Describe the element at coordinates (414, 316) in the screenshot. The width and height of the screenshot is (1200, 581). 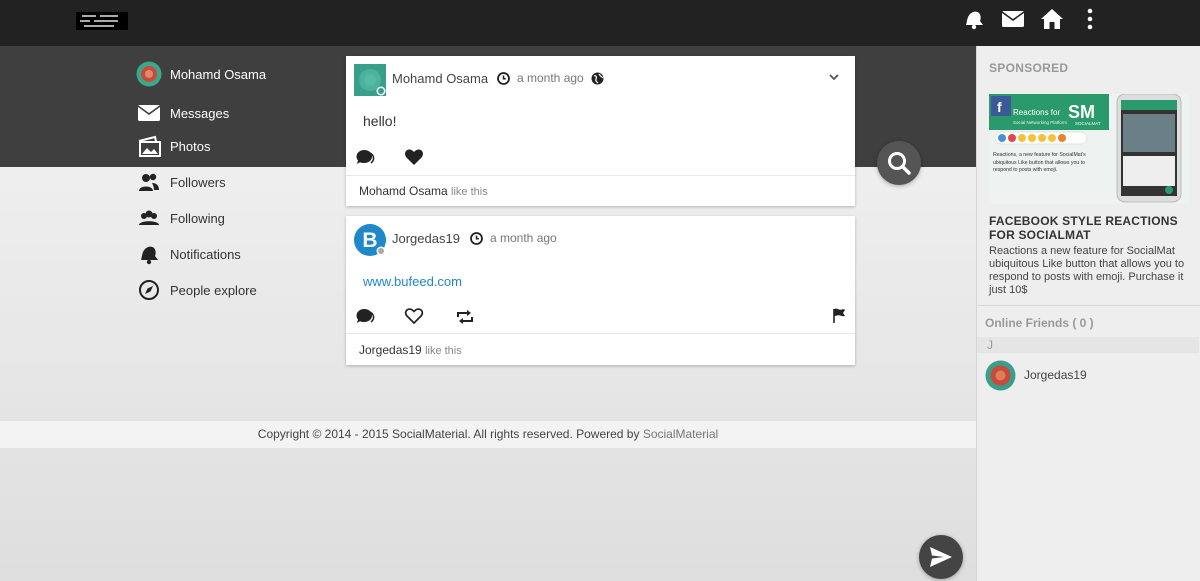
I see `heart-outline-icon` at that location.